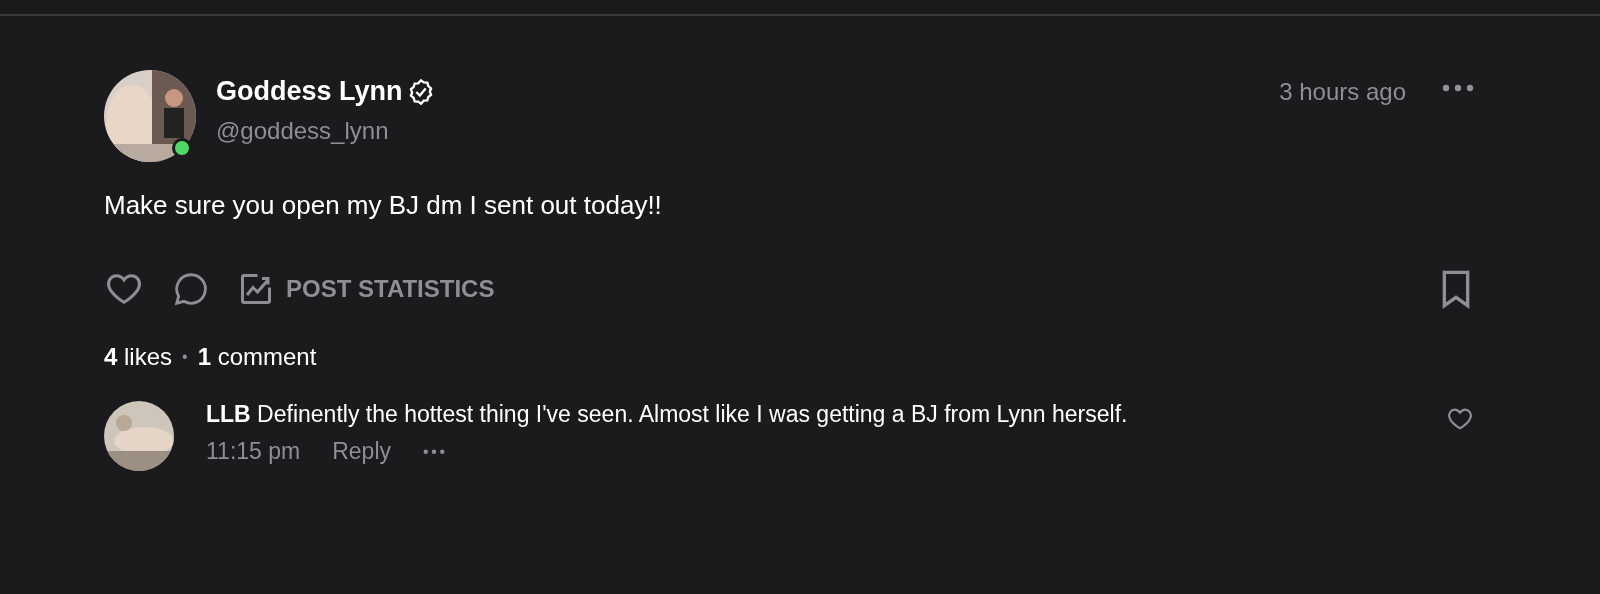 This screenshot has width=1600, height=594. What do you see at coordinates (667, 414) in the screenshot?
I see `comment-text: LLB Definently the hottest thing I've seen. Almost like I was getting a BJ from Lynn herself.` at bounding box center [667, 414].